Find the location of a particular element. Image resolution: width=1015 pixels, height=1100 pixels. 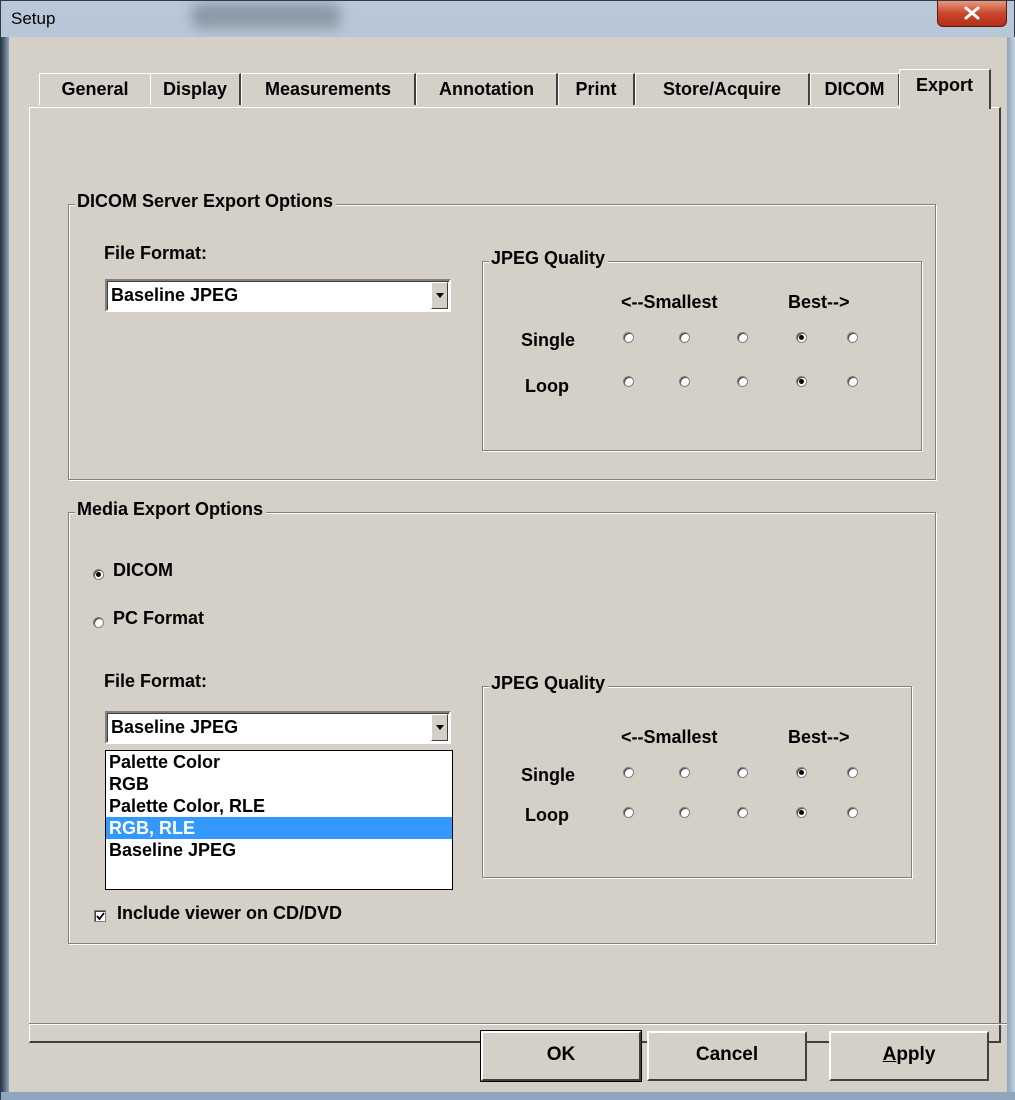

tab-display: Display is located at coordinates (195, 89).